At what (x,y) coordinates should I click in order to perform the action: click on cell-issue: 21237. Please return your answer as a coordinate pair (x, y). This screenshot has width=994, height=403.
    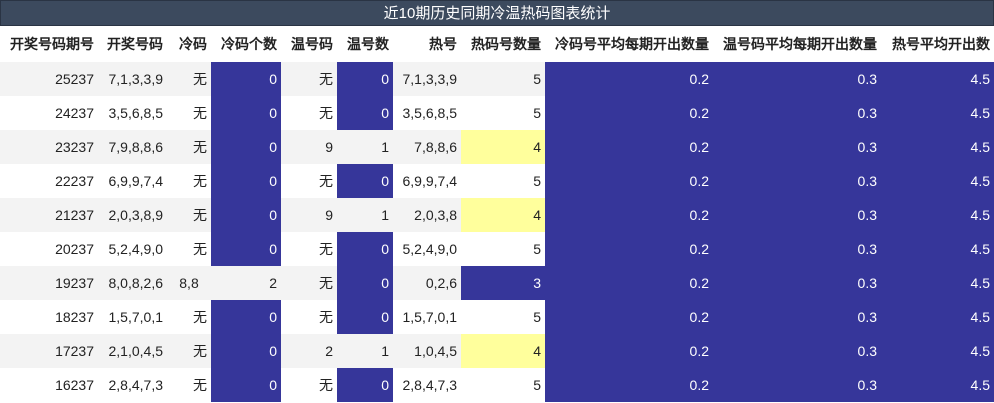
    Looking at the image, I should click on (49, 215).